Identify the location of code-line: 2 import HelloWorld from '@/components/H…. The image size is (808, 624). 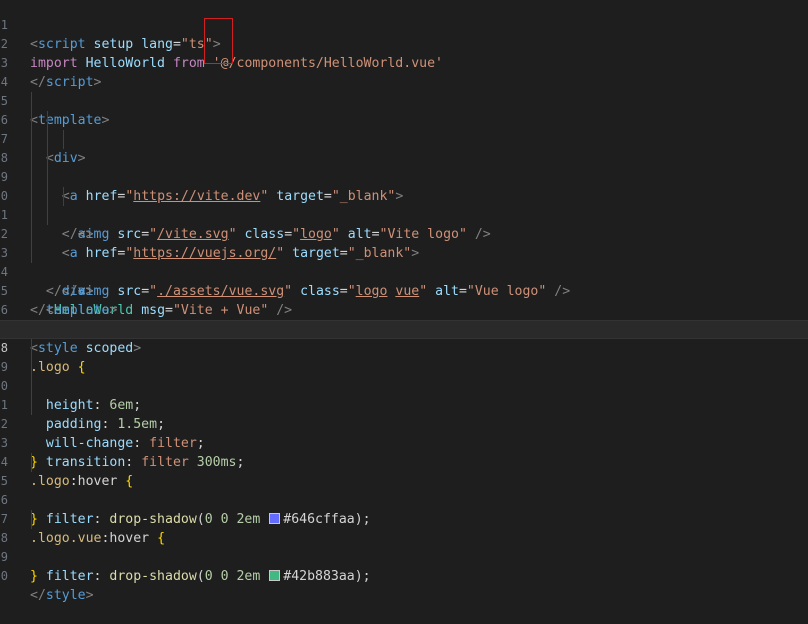
(404, 43).